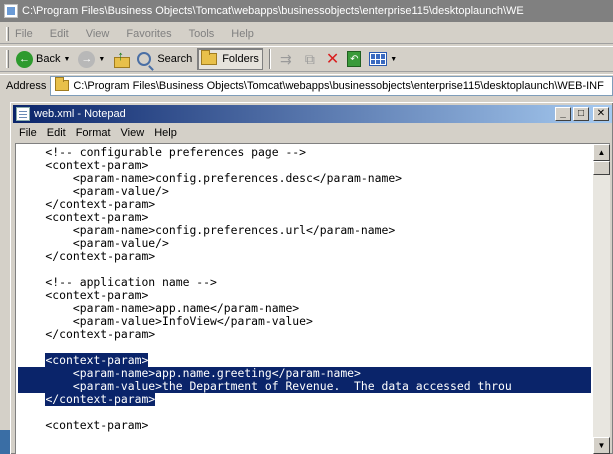  What do you see at coordinates (202, 34) in the screenshot?
I see `menu-tools: Tools` at bounding box center [202, 34].